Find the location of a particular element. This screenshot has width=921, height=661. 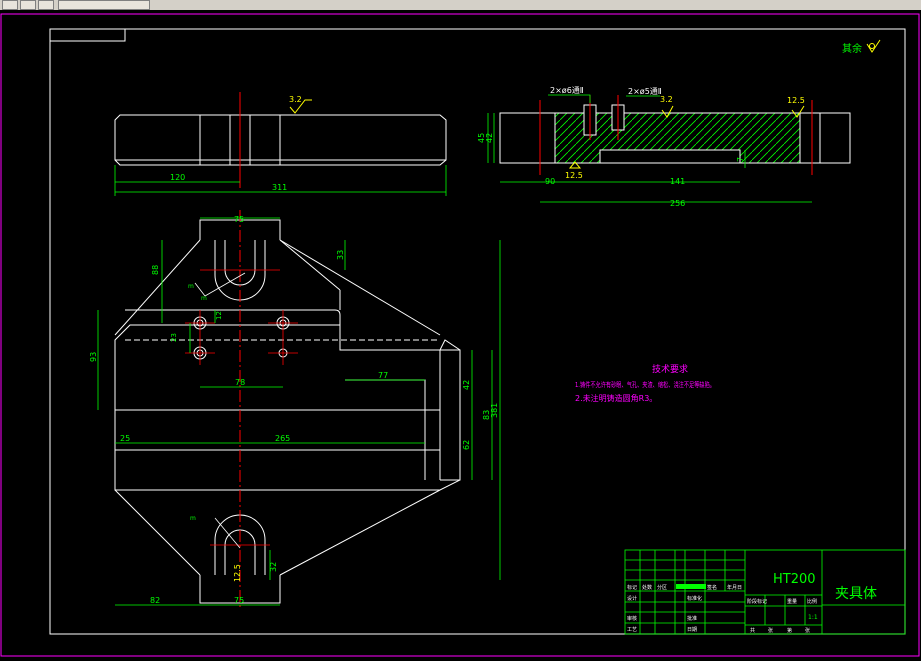

roughness-symbol-icon is located at coordinates (873, 46).